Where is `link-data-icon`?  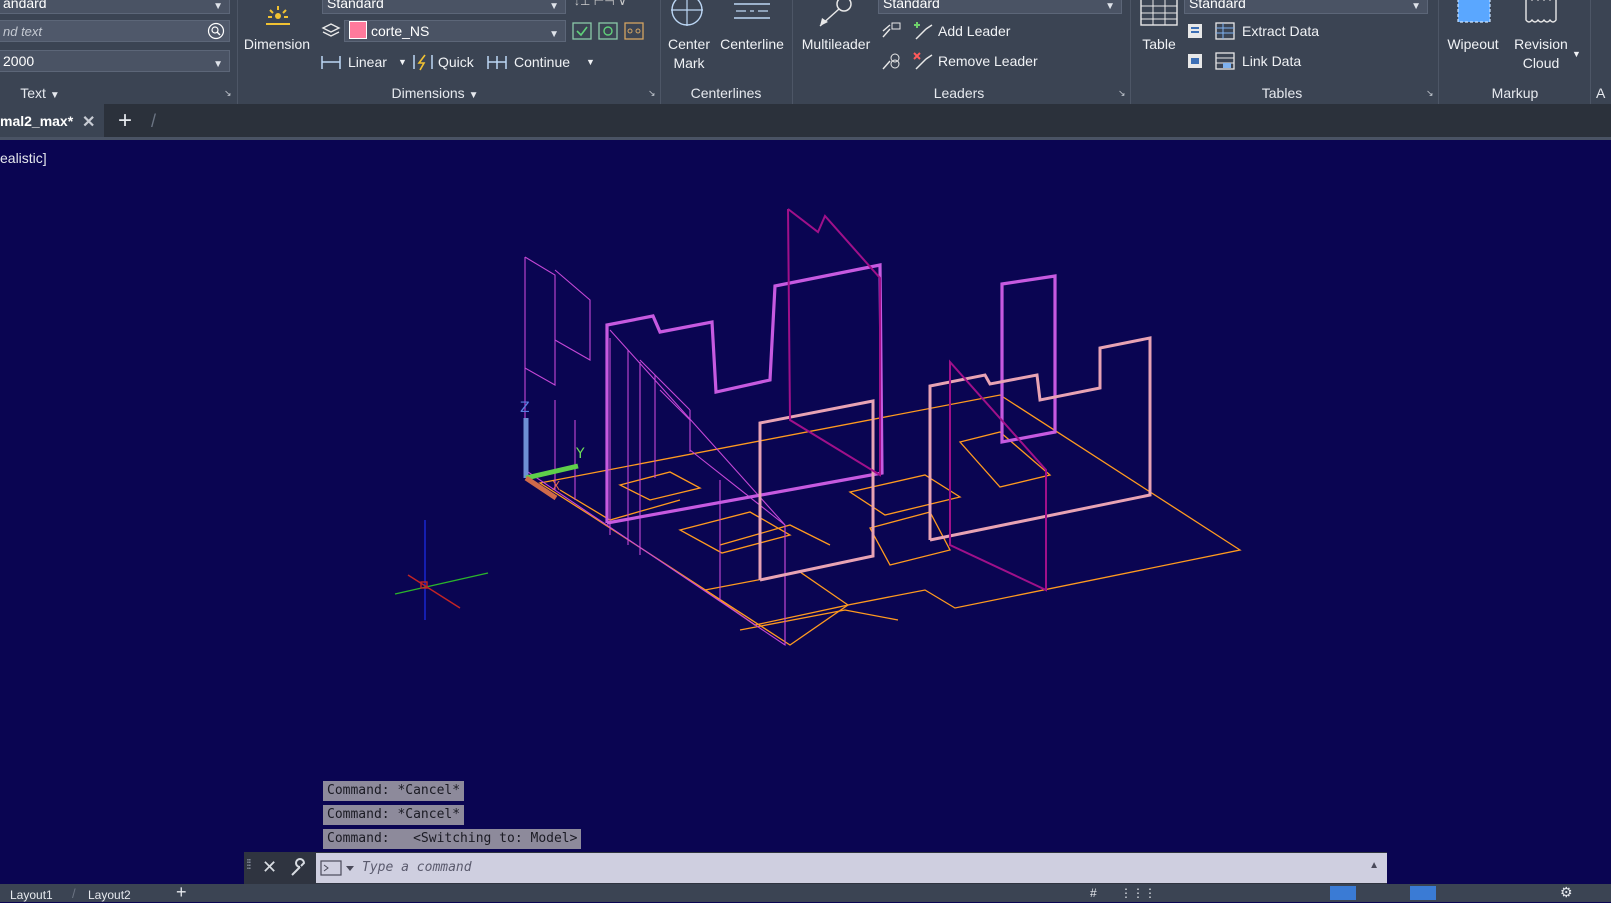 link-data-icon is located at coordinates (1225, 61).